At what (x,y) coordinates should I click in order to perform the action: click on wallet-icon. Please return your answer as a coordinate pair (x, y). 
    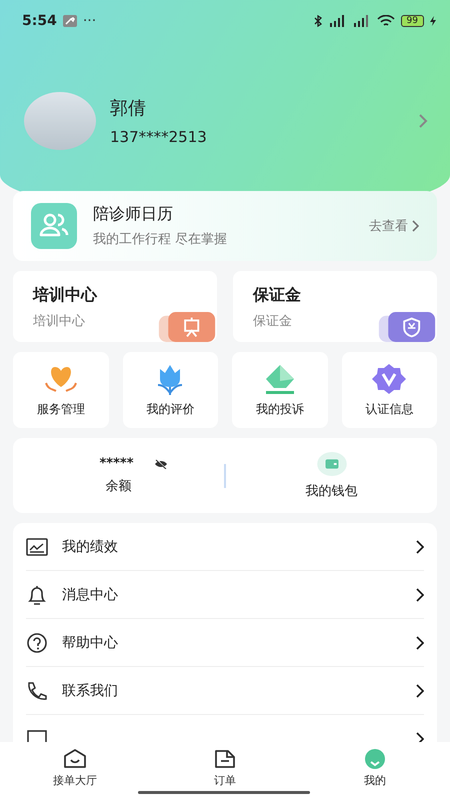
    Looking at the image, I should click on (332, 464).